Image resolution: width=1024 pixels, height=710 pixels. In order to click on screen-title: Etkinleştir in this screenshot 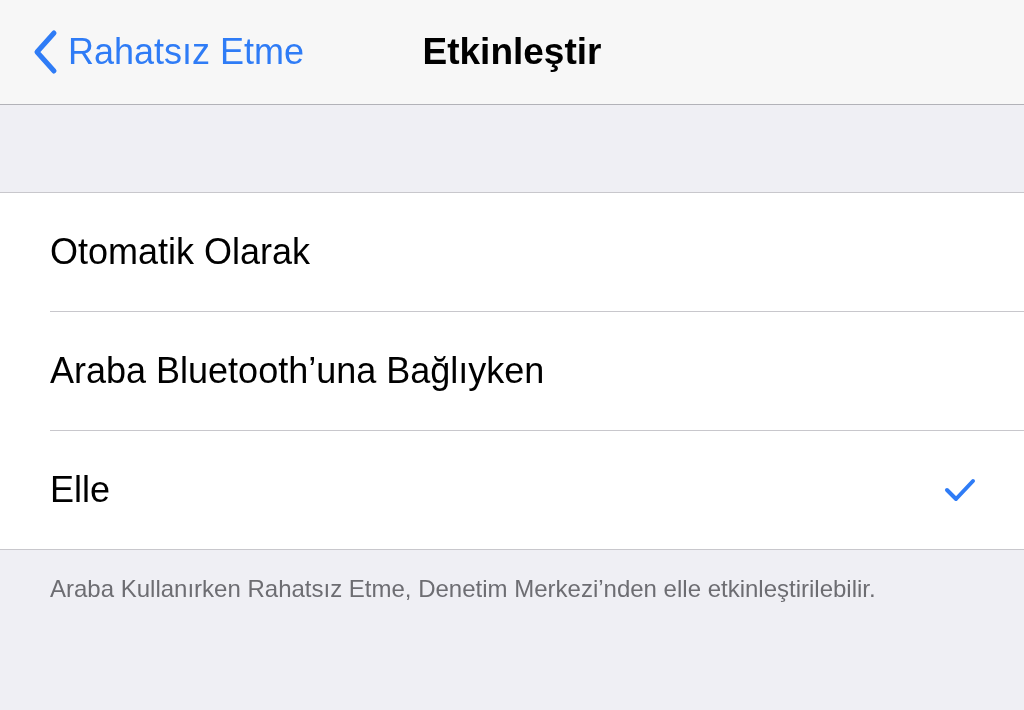, I will do `click(512, 52)`.